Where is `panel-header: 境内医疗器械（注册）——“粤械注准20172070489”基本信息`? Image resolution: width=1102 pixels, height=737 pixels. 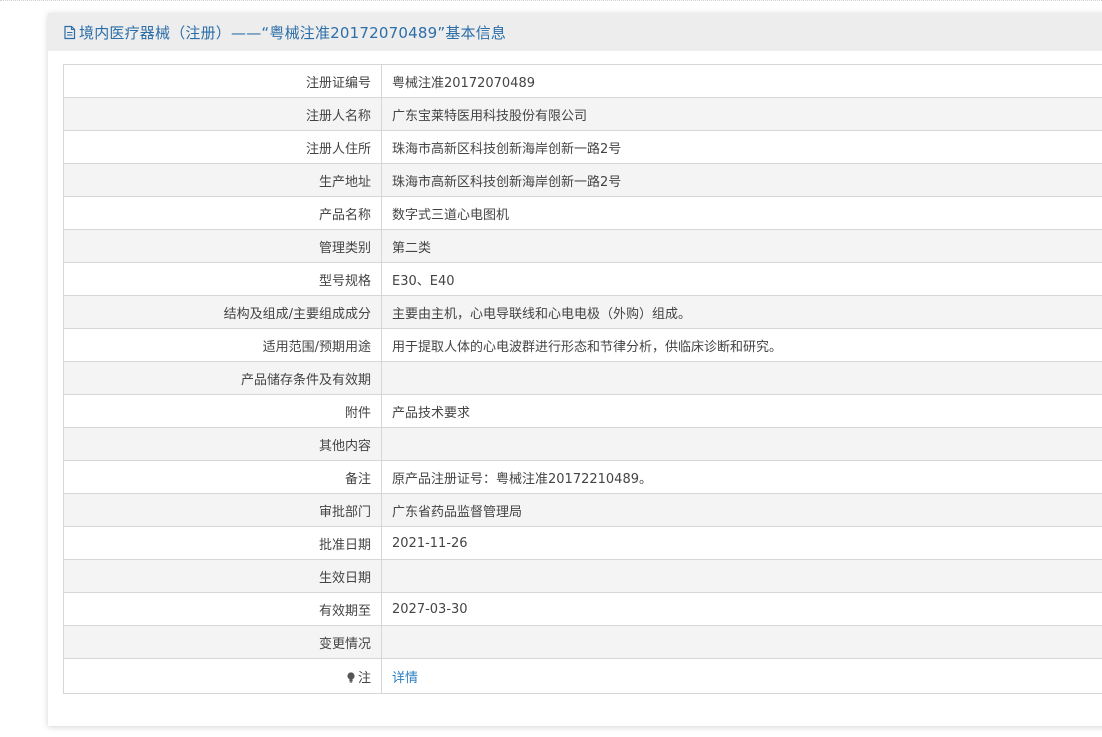 panel-header: 境内医疗器械（注册）——“粤械注准20172070489”基本信息 is located at coordinates (575, 32).